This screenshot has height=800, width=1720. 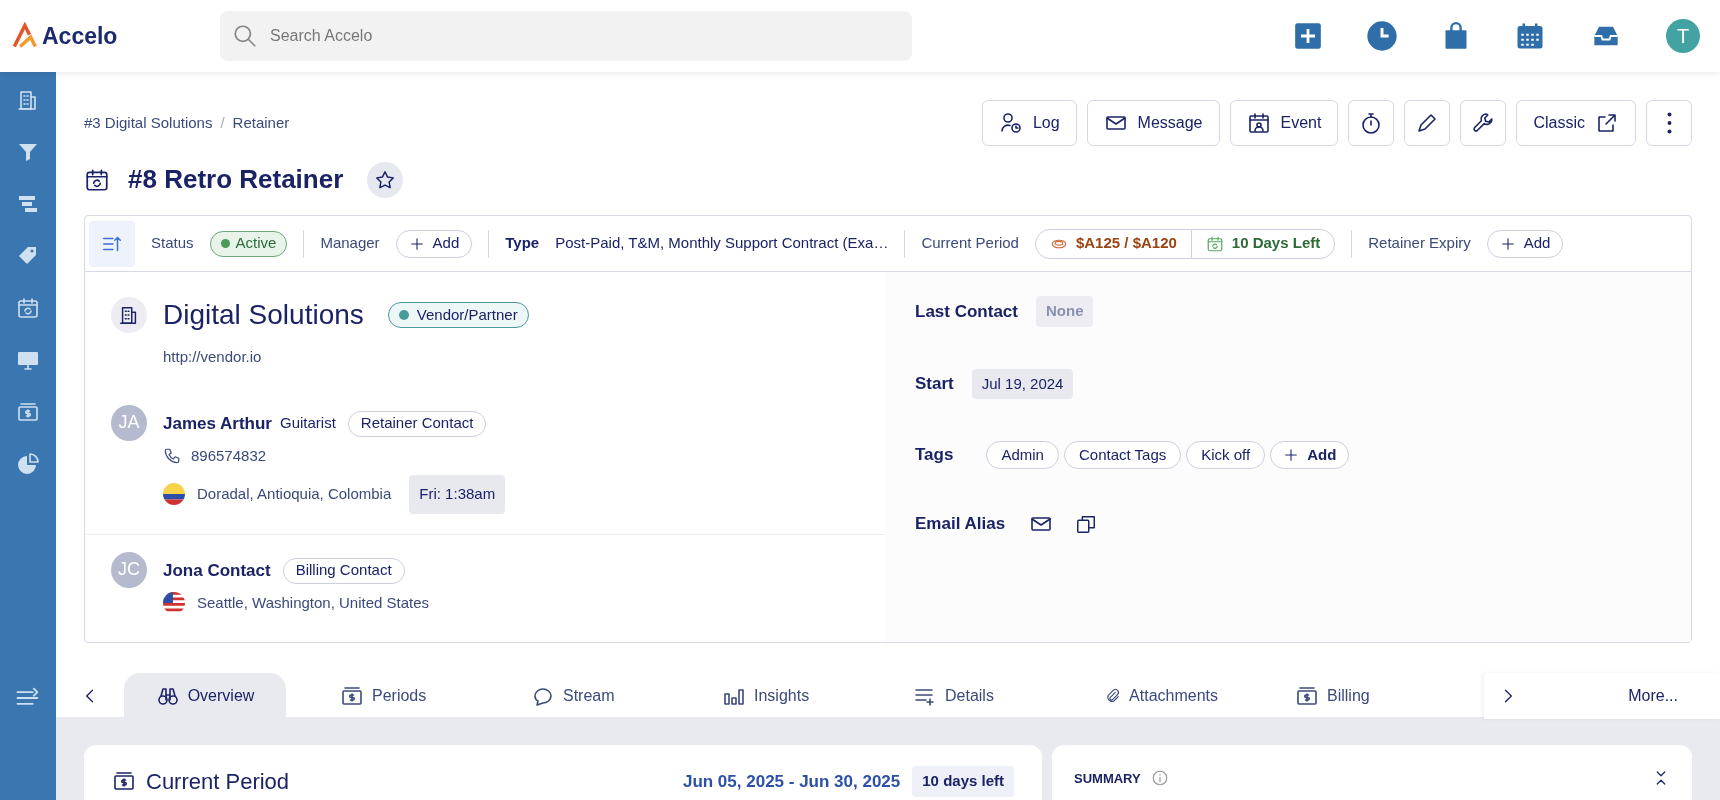 What do you see at coordinates (934, 384) in the screenshot?
I see `field-label: Start` at bounding box center [934, 384].